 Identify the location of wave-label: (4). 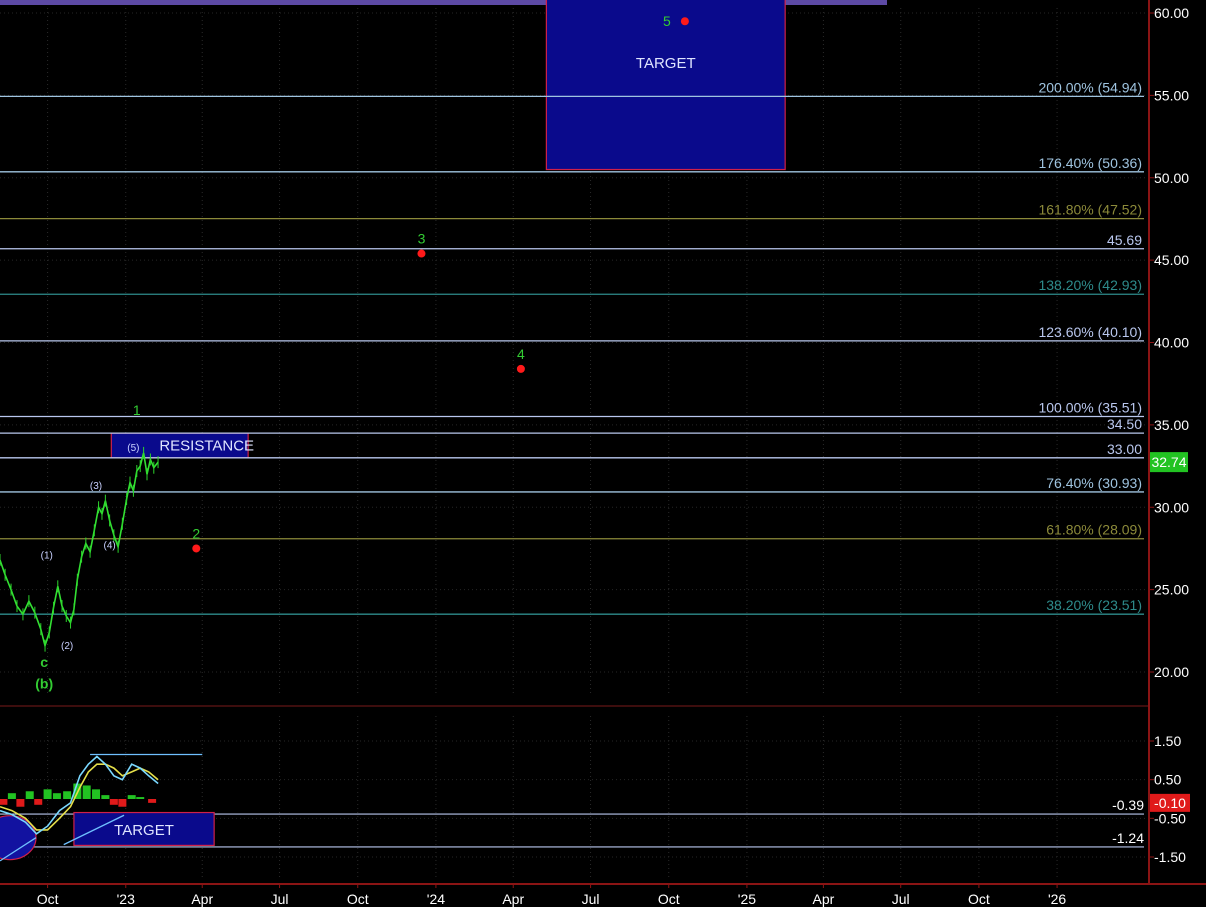
(109, 545).